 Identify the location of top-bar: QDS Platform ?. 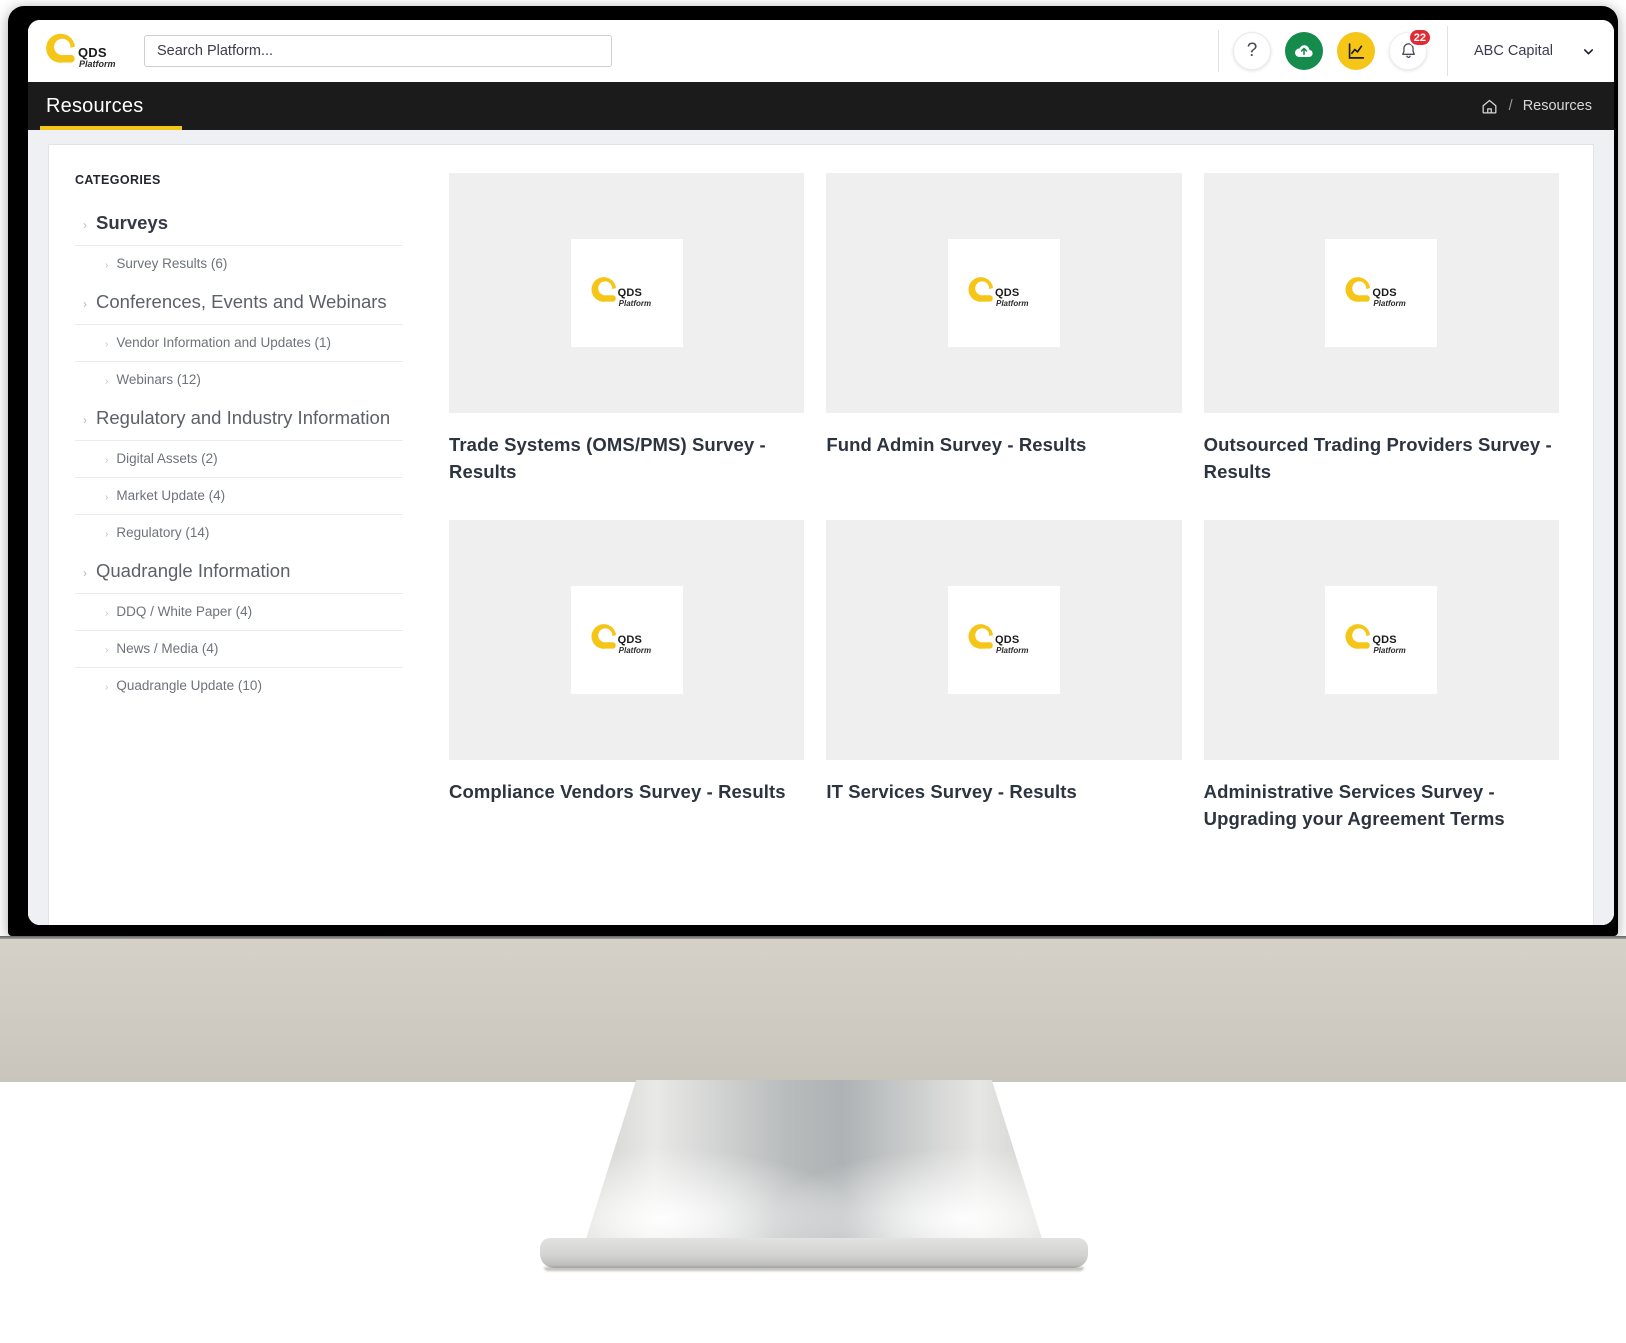
(821, 51).